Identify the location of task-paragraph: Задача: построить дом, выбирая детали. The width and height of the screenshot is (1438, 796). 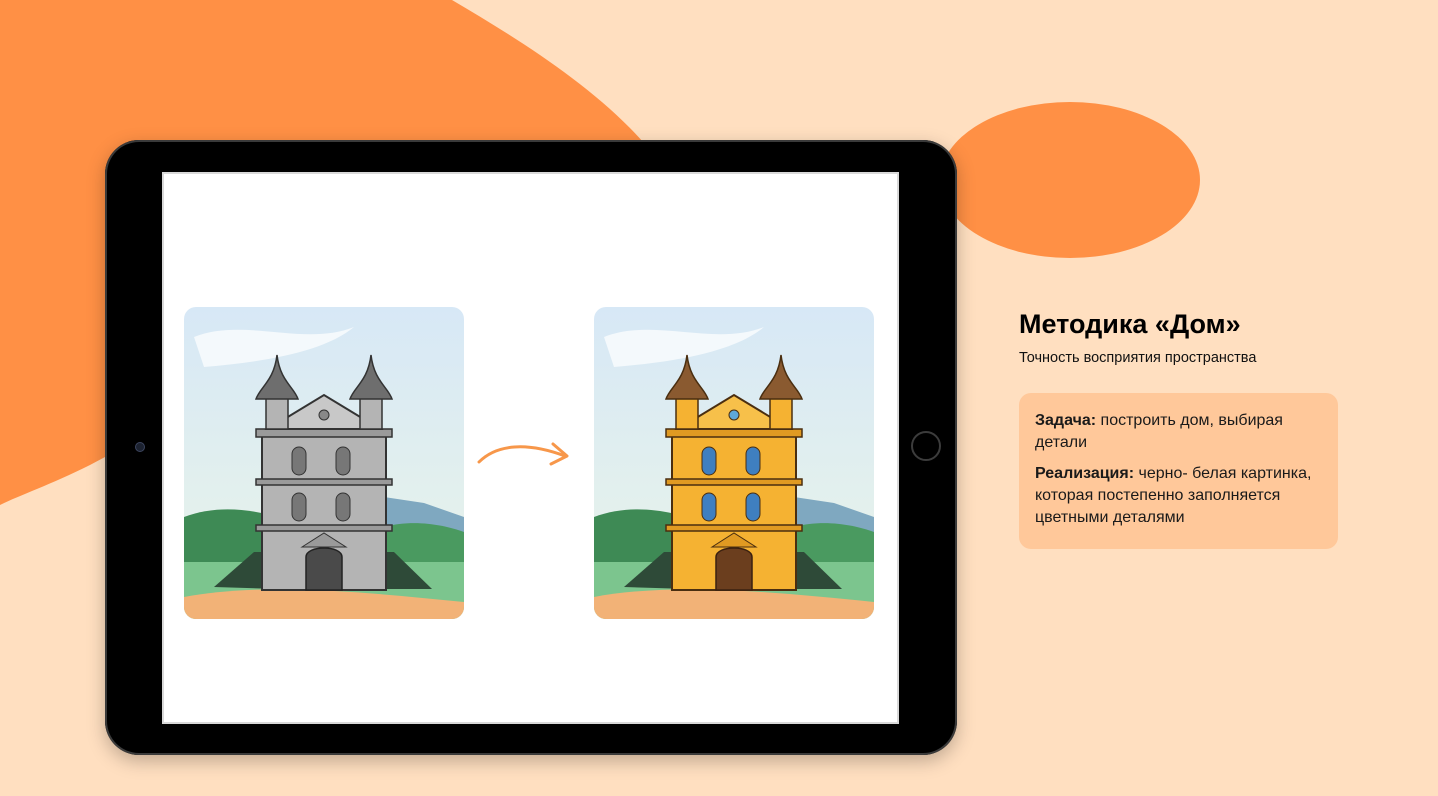
(1178, 432).